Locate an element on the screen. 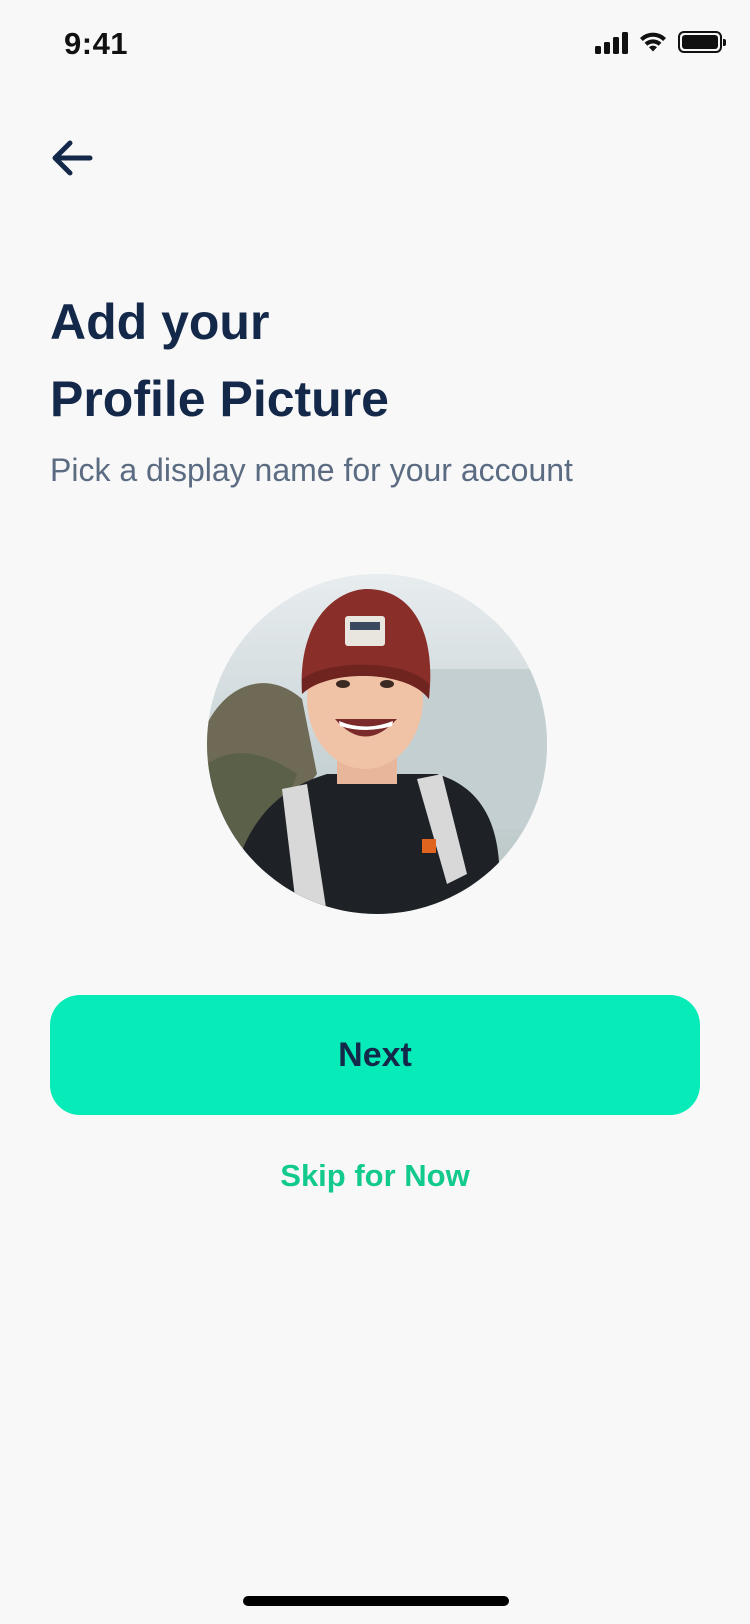  cellular-signal-icon is located at coordinates (611, 42).